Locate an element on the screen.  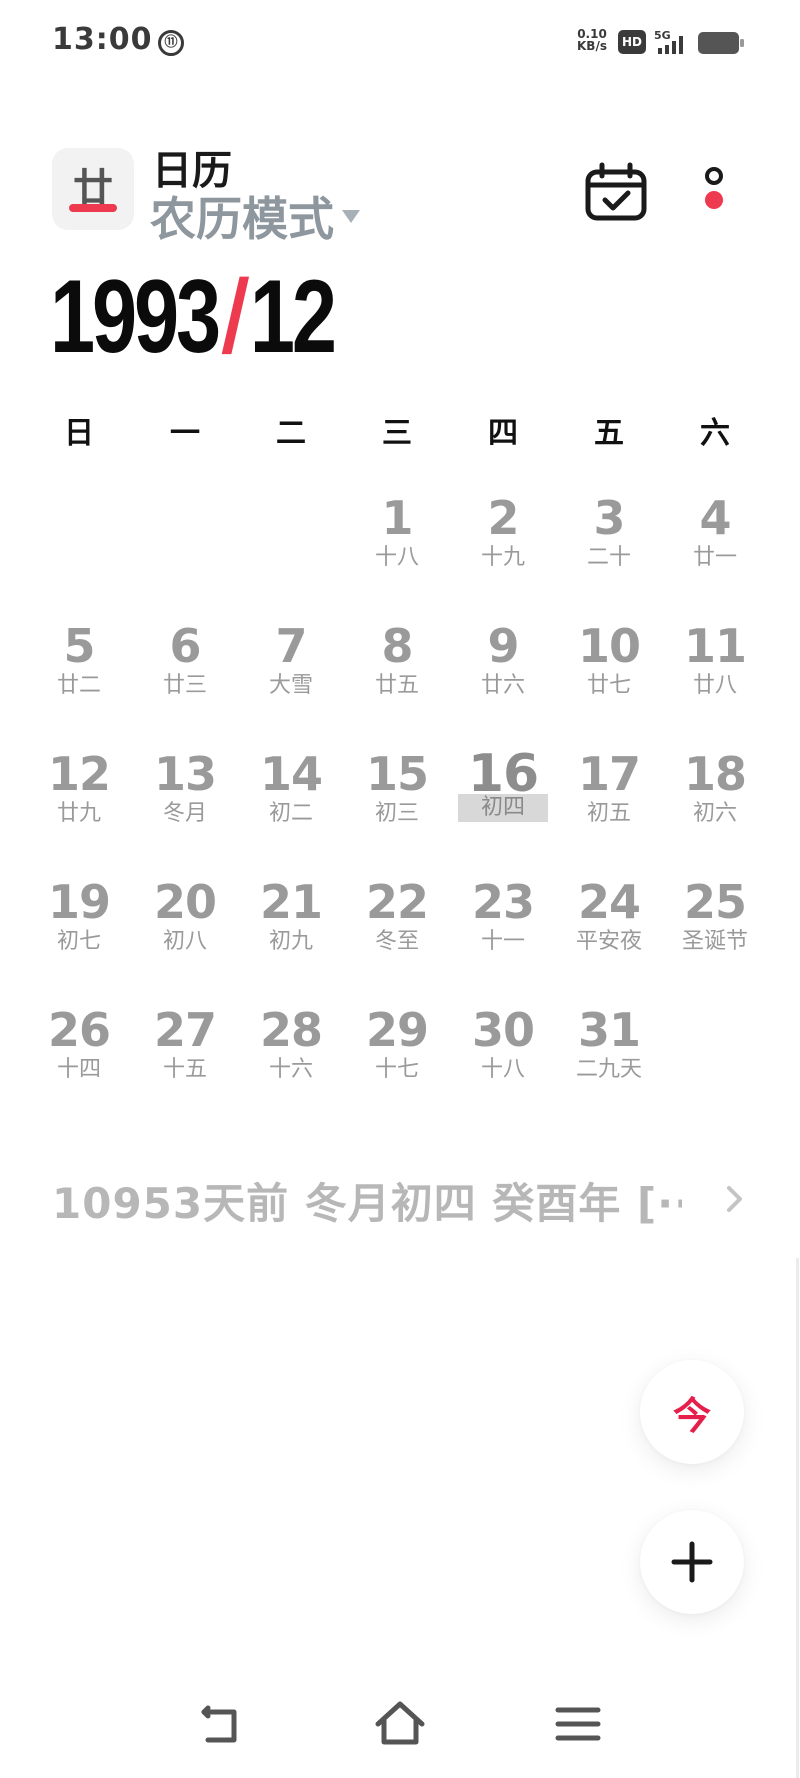
day-lunar-label: 初八 is located at coordinates (184, 941).